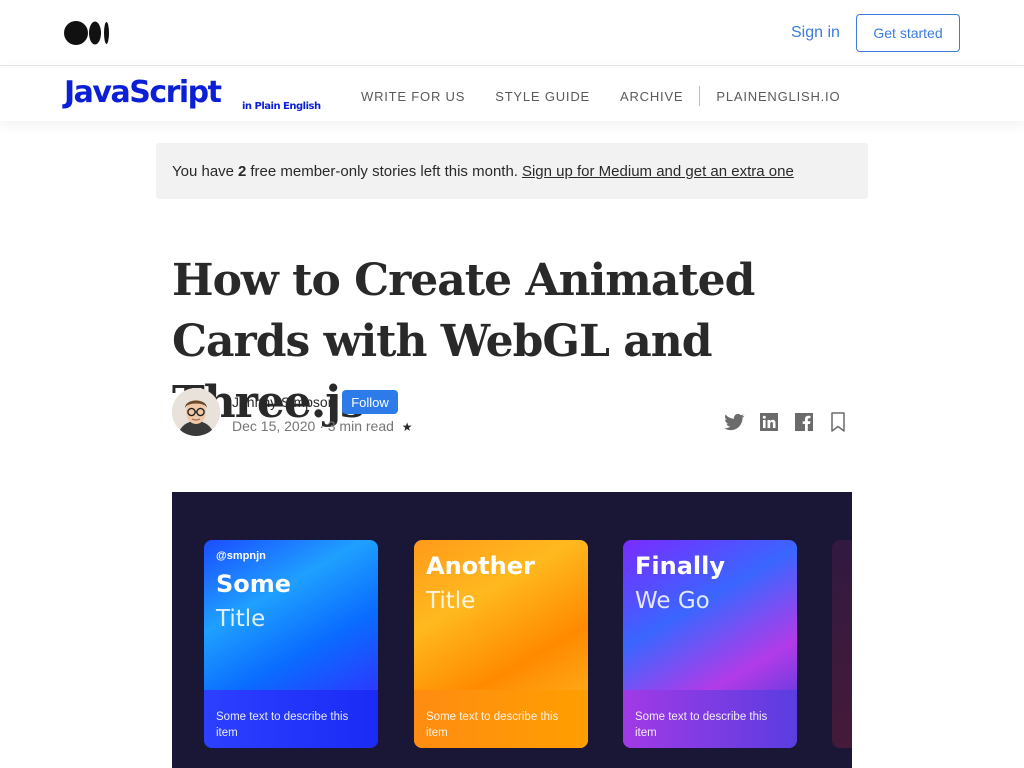 This screenshot has height=768, width=1024. Describe the element at coordinates (370, 402) in the screenshot. I see `follow-button: Follow` at that location.